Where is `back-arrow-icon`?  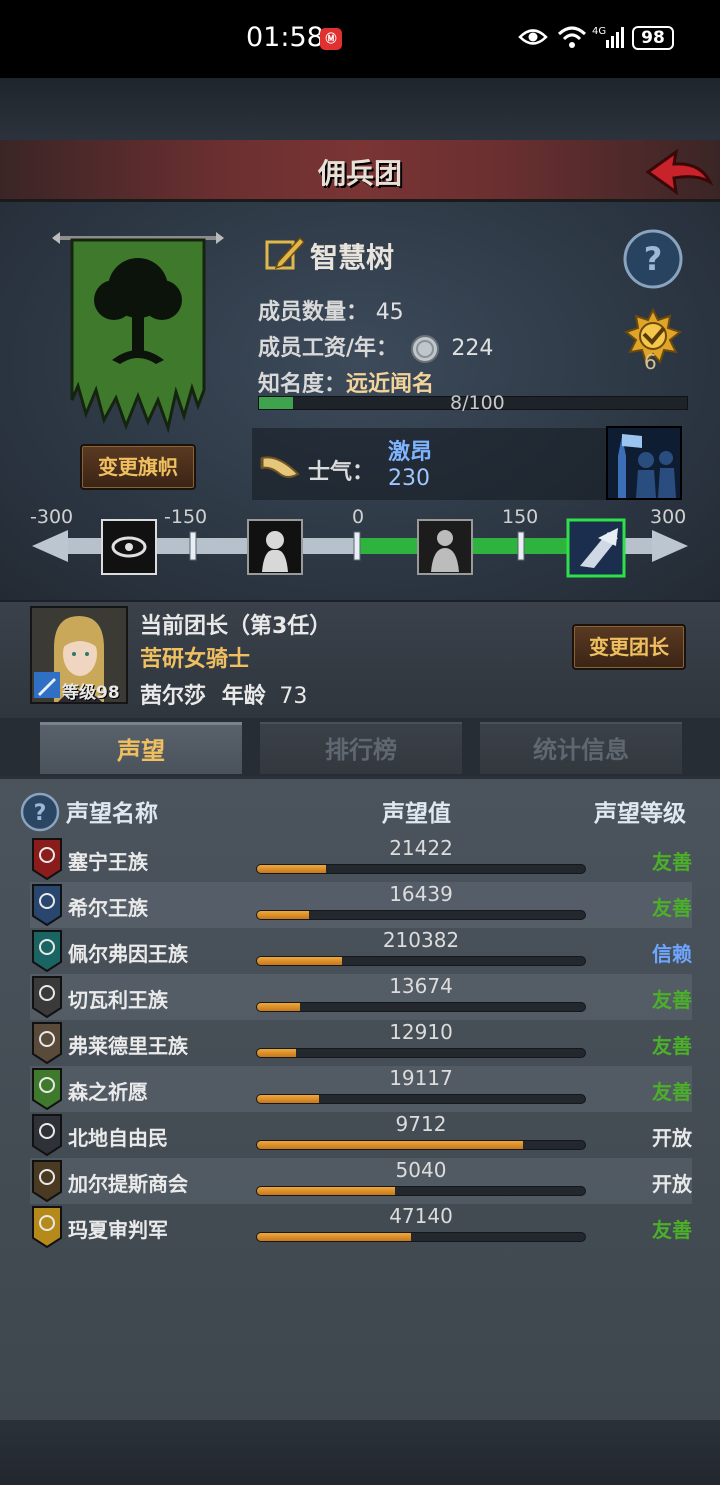 back-arrow-icon is located at coordinates (678, 171).